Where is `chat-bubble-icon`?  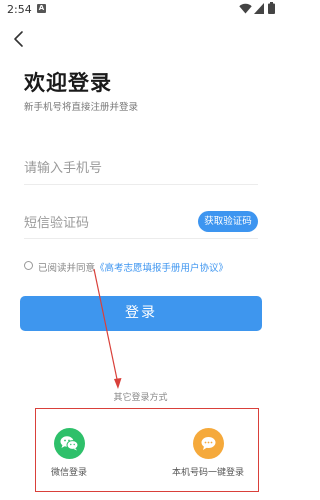
chat-bubble-icon is located at coordinates (208, 443).